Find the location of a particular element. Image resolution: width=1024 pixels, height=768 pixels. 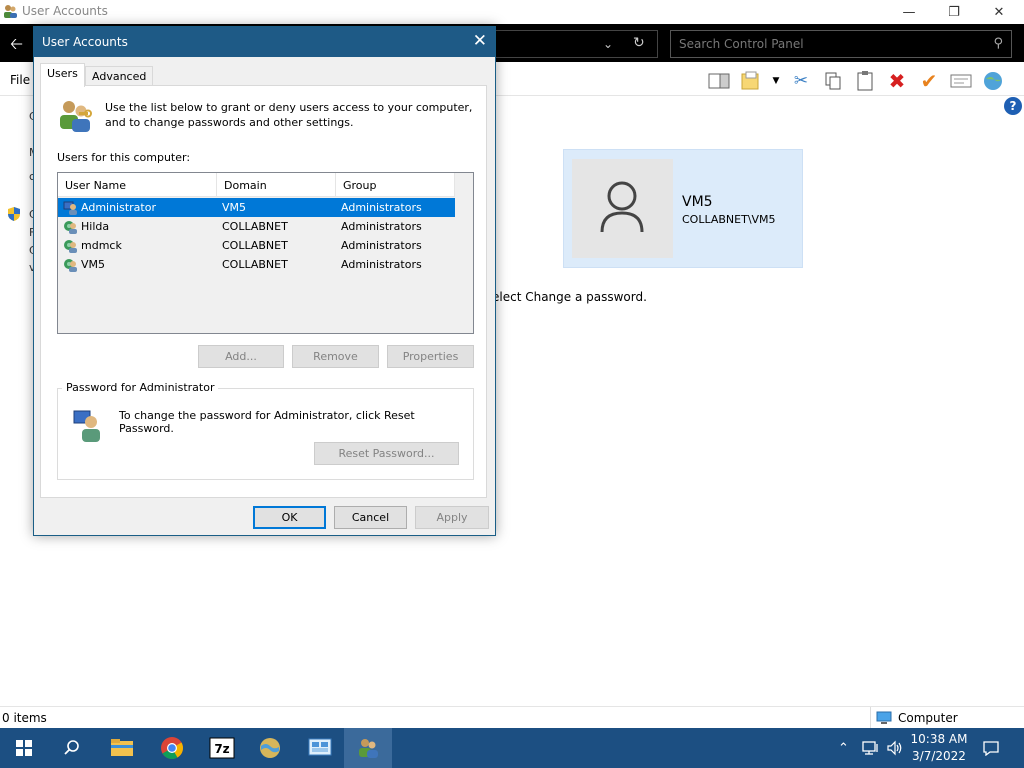

table-row: mdmck COLLABNET Administrators is located at coordinates (256, 245).